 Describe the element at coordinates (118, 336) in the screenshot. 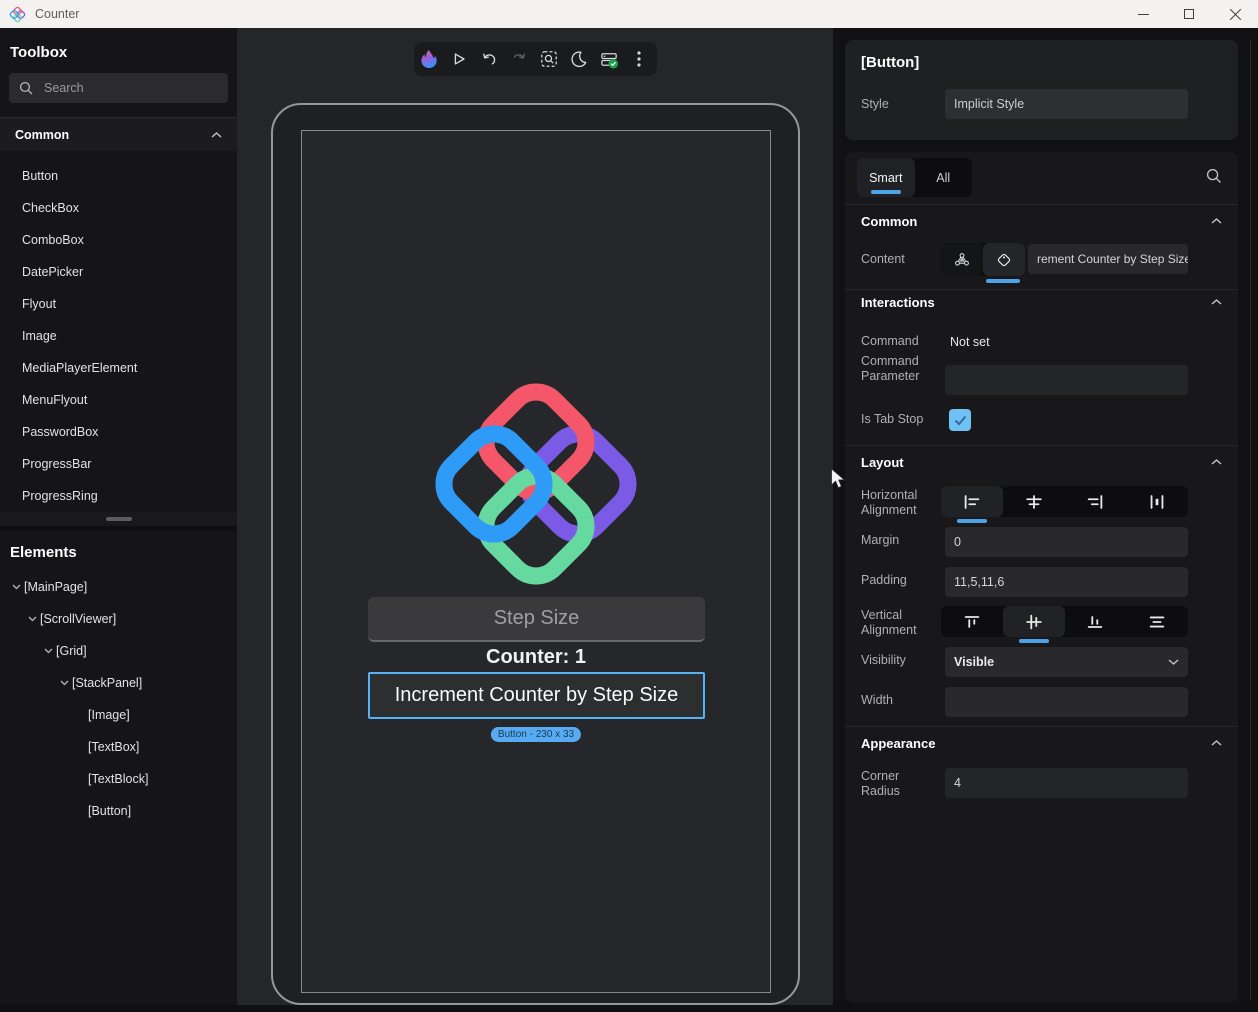

I see `toolbox-item-image: Image` at that location.